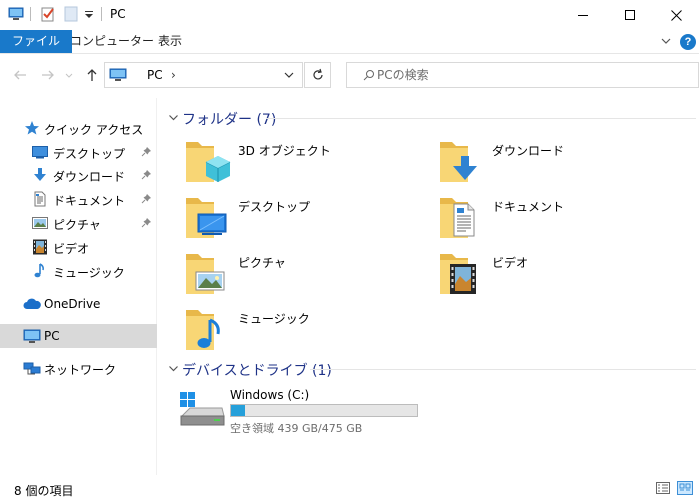 This screenshot has height=501, width=699. Describe the element at coordinates (528, 151) in the screenshot. I see `folder-label: ダウンロード` at that location.